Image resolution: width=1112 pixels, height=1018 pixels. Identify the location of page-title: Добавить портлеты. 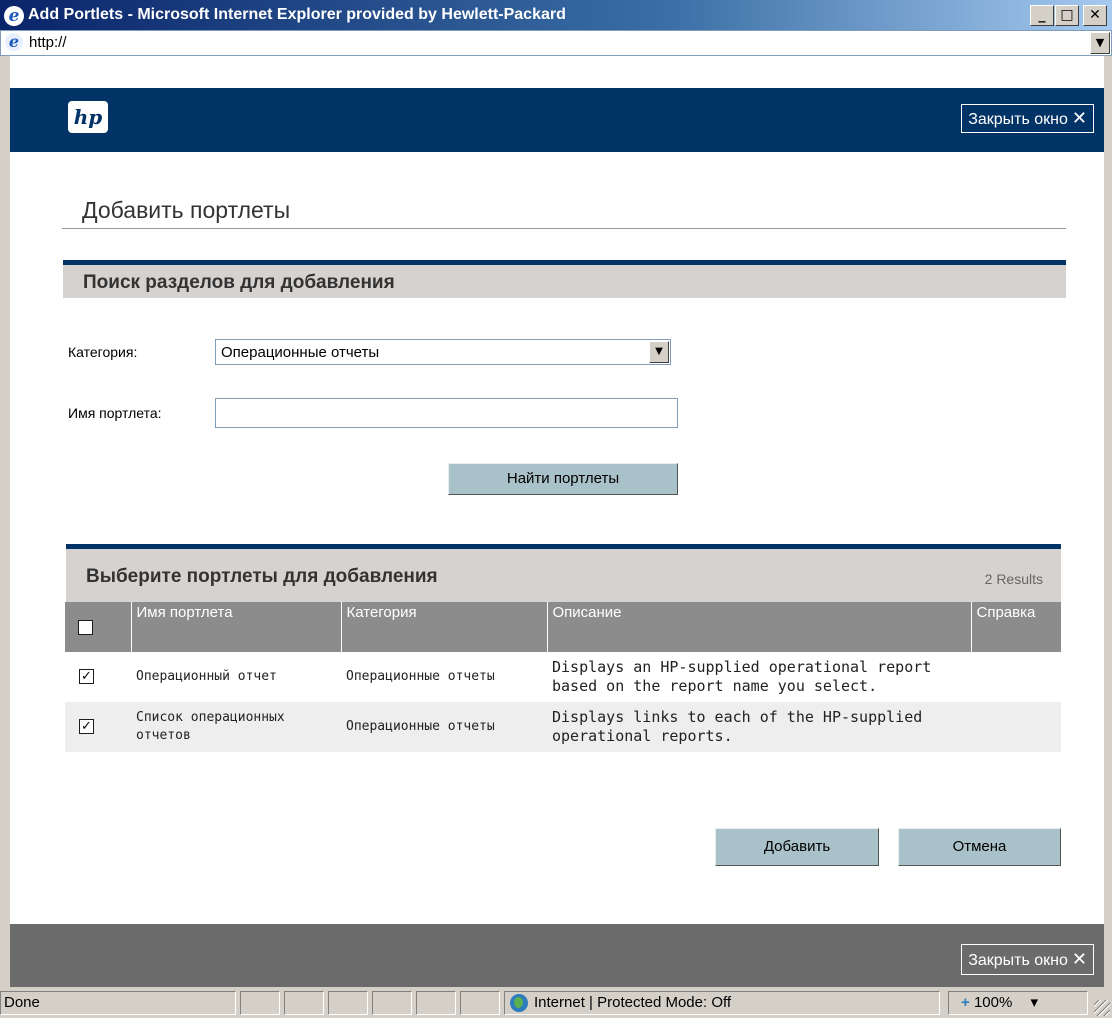
(186, 210).